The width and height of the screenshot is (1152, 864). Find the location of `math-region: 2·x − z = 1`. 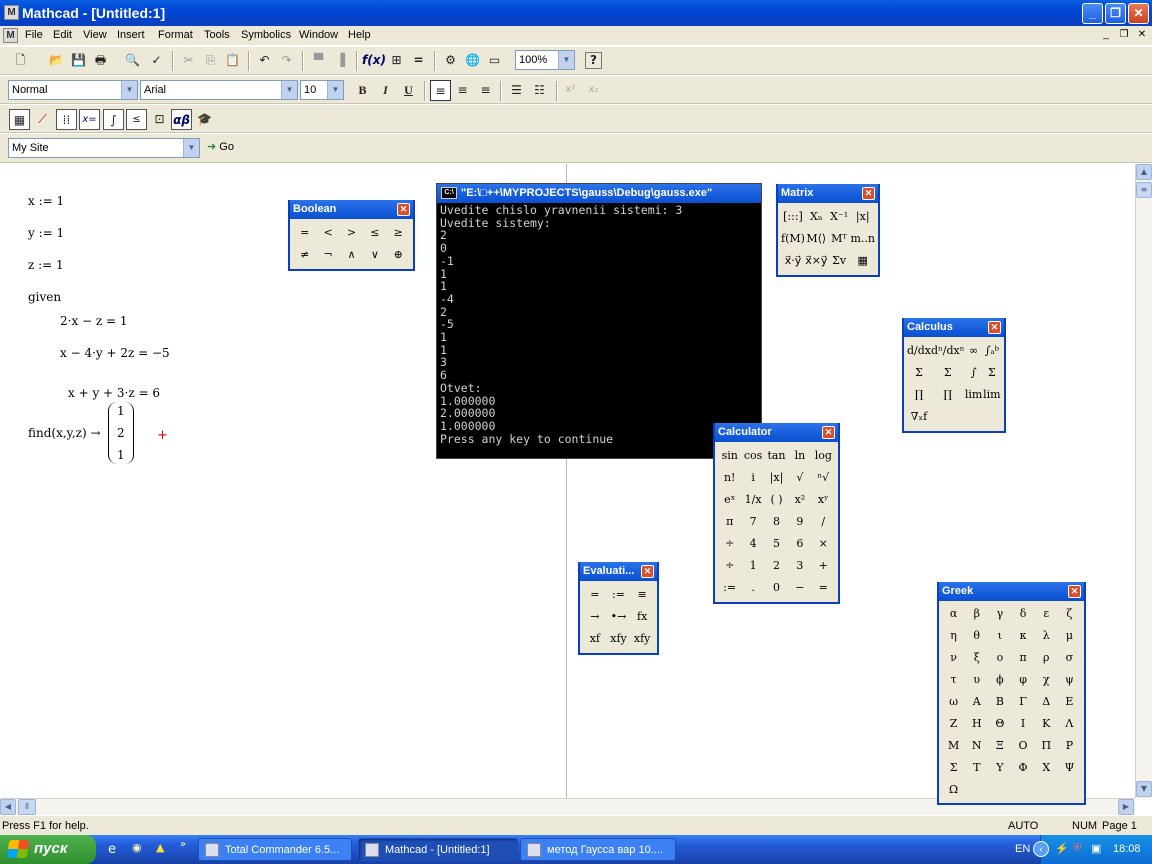

math-region: 2·x − z = 1 is located at coordinates (94, 321).